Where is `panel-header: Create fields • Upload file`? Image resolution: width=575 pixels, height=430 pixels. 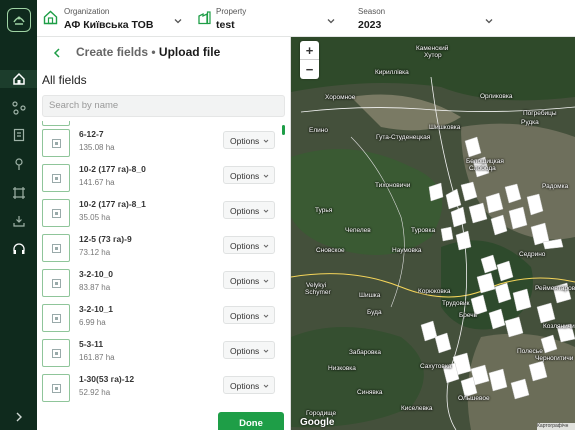
panel-header: Create fields • Upload file is located at coordinates (163, 53).